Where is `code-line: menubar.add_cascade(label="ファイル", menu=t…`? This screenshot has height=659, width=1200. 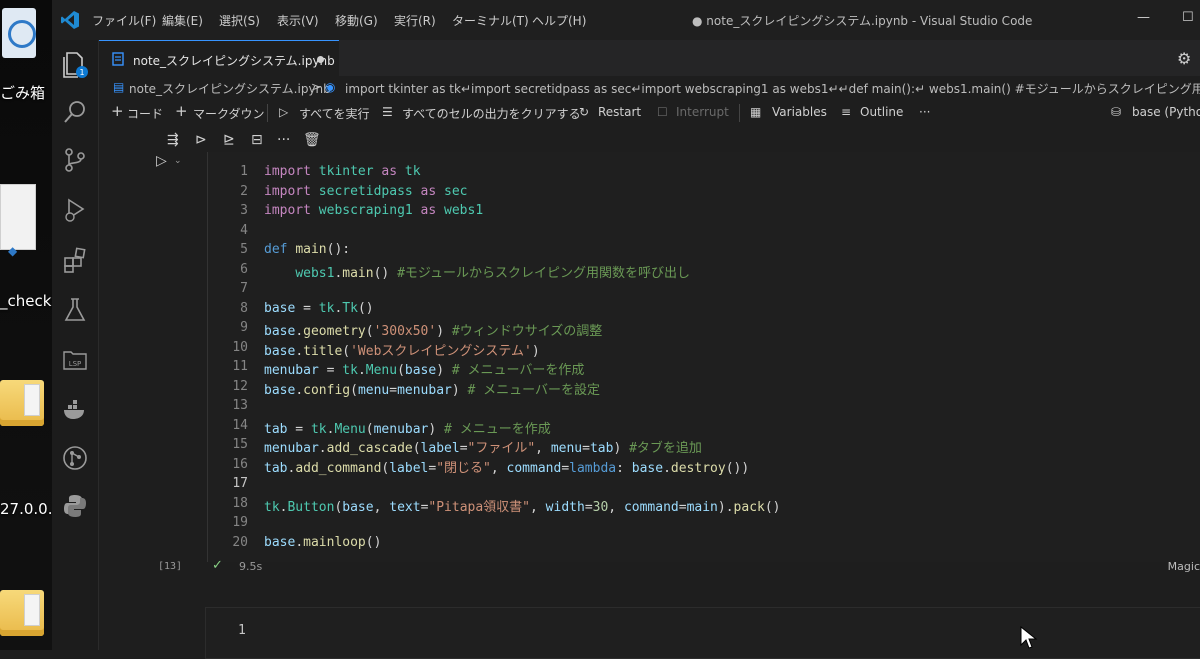 code-line: menubar.add_cascade(label="ファイル", menu=t… is located at coordinates (483, 448).